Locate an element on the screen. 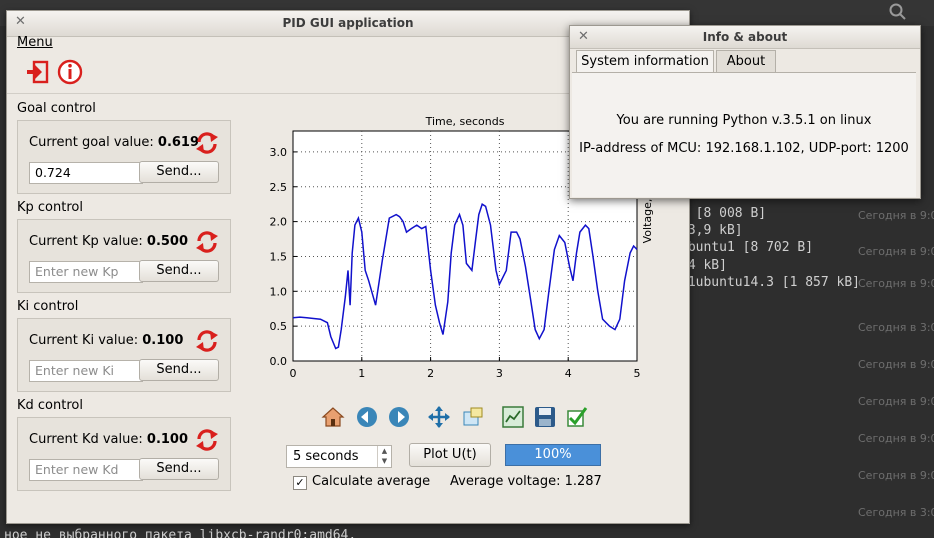  home-icon is located at coordinates (333, 417).